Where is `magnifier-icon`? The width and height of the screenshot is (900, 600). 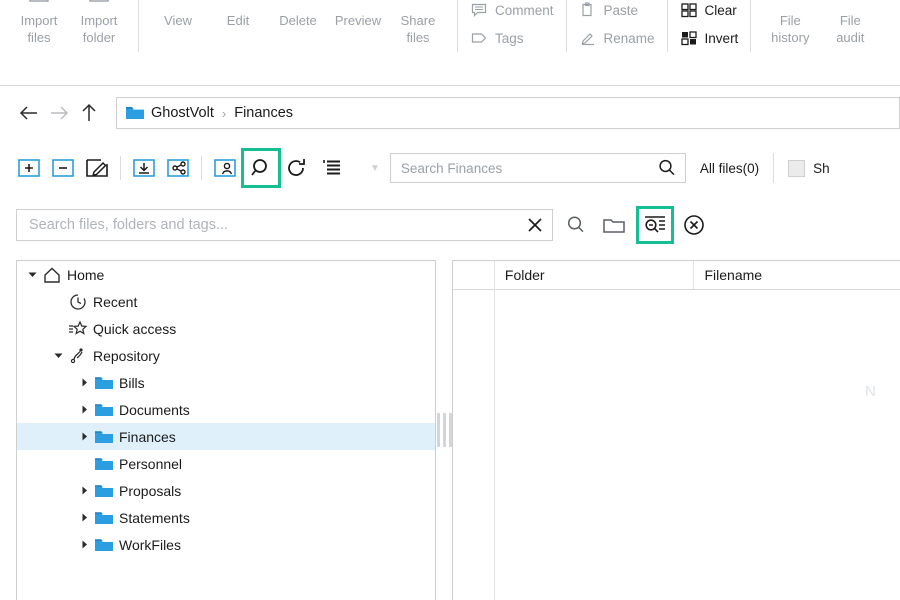 magnifier-icon is located at coordinates (667, 168).